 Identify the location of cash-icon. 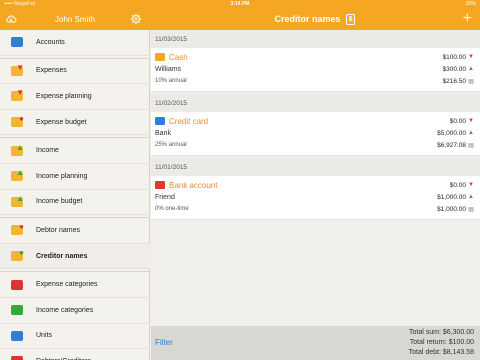
(160, 57).